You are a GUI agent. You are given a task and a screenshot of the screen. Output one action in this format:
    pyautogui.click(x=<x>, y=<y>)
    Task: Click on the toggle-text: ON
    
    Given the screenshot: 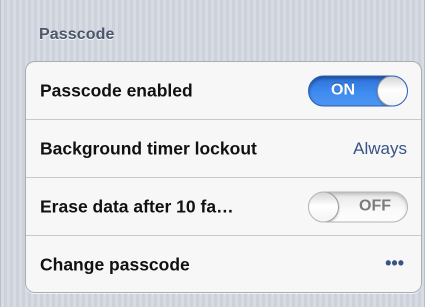 What is the action you would take?
    pyautogui.click(x=343, y=90)
    